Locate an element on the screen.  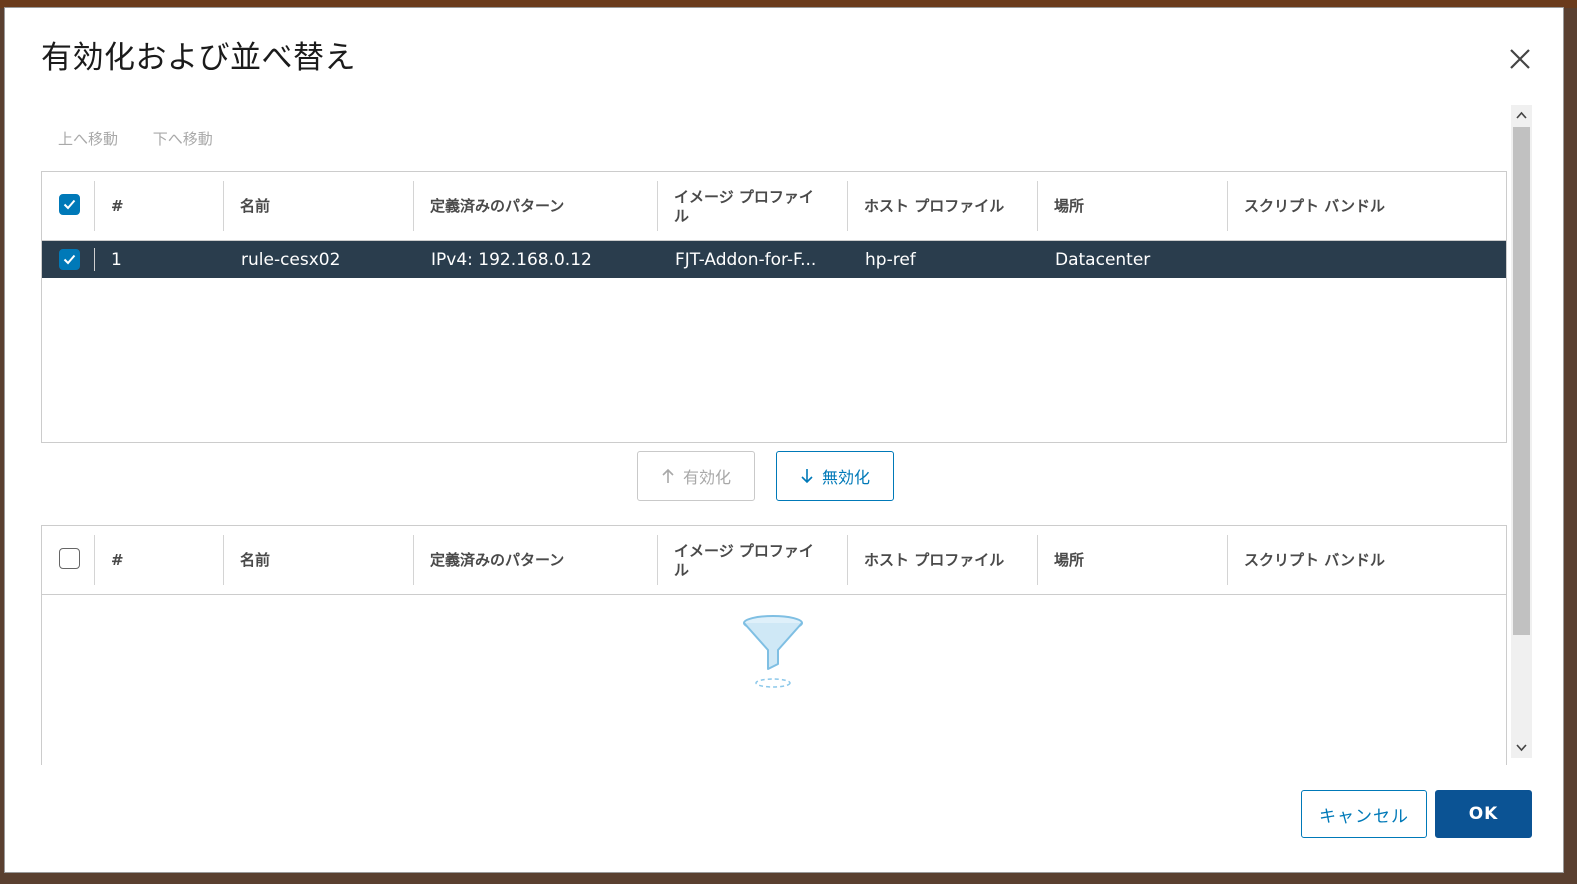
cell-pattern: IPv4: 192.168.0.12 is located at coordinates (511, 259).